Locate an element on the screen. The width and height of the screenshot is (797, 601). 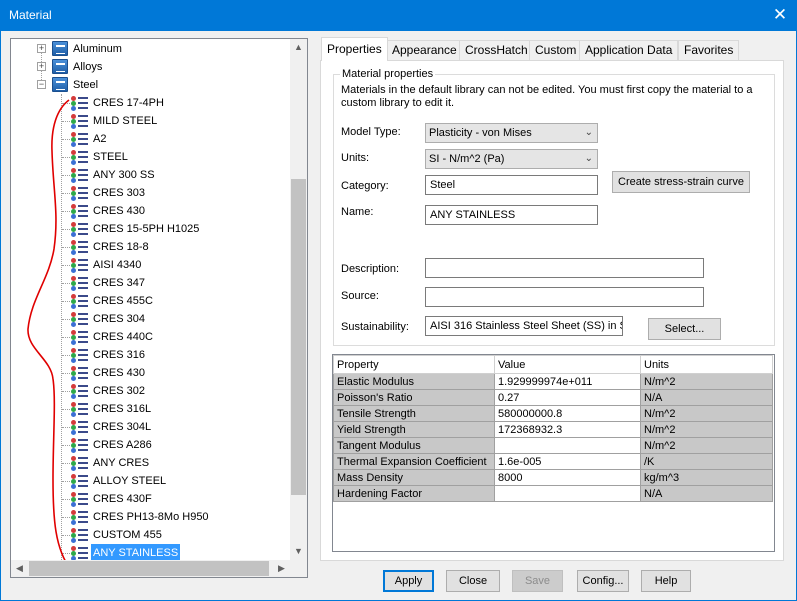
tree-item-material: CRES 440C is located at coordinates (151, 337).